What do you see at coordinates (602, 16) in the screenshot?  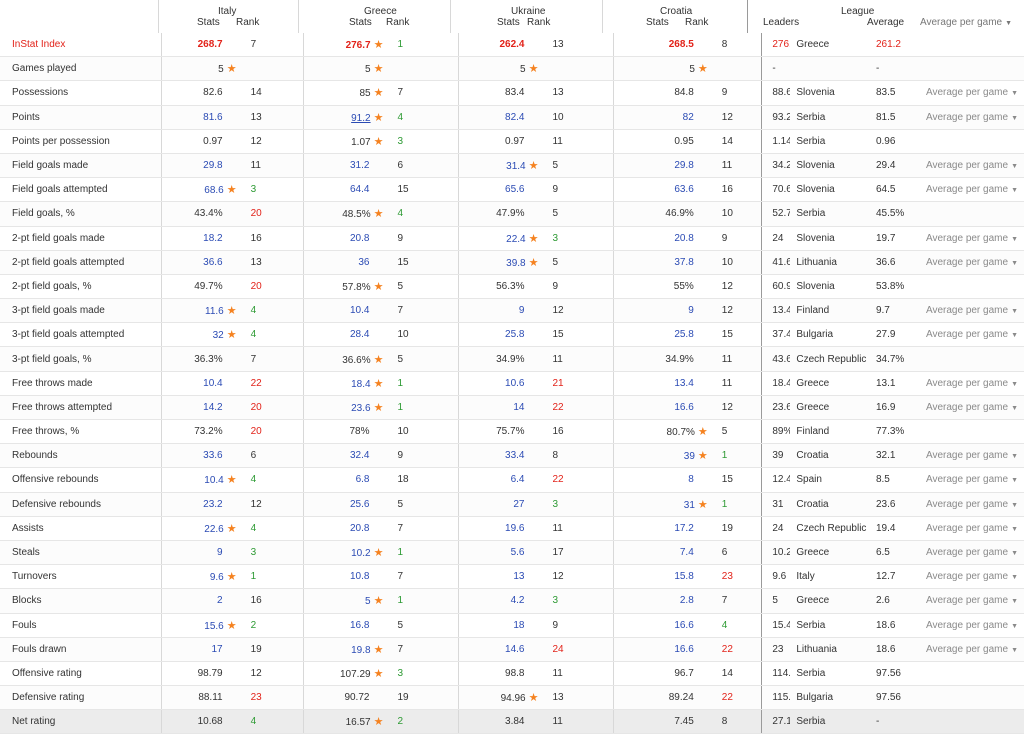 I see `header-divider` at bounding box center [602, 16].